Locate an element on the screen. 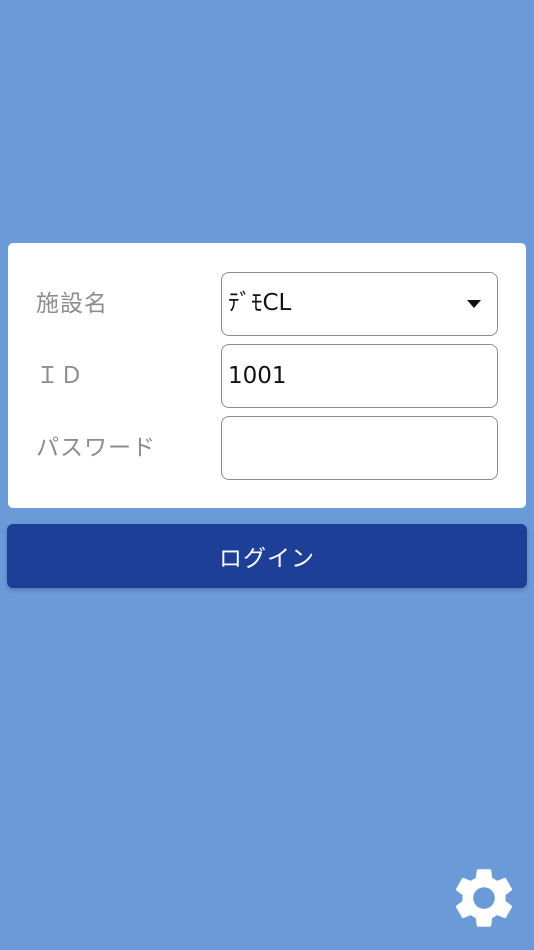 This screenshot has height=950, width=534. facility-select-value: ﾃﾞﾓCL is located at coordinates (260, 303).